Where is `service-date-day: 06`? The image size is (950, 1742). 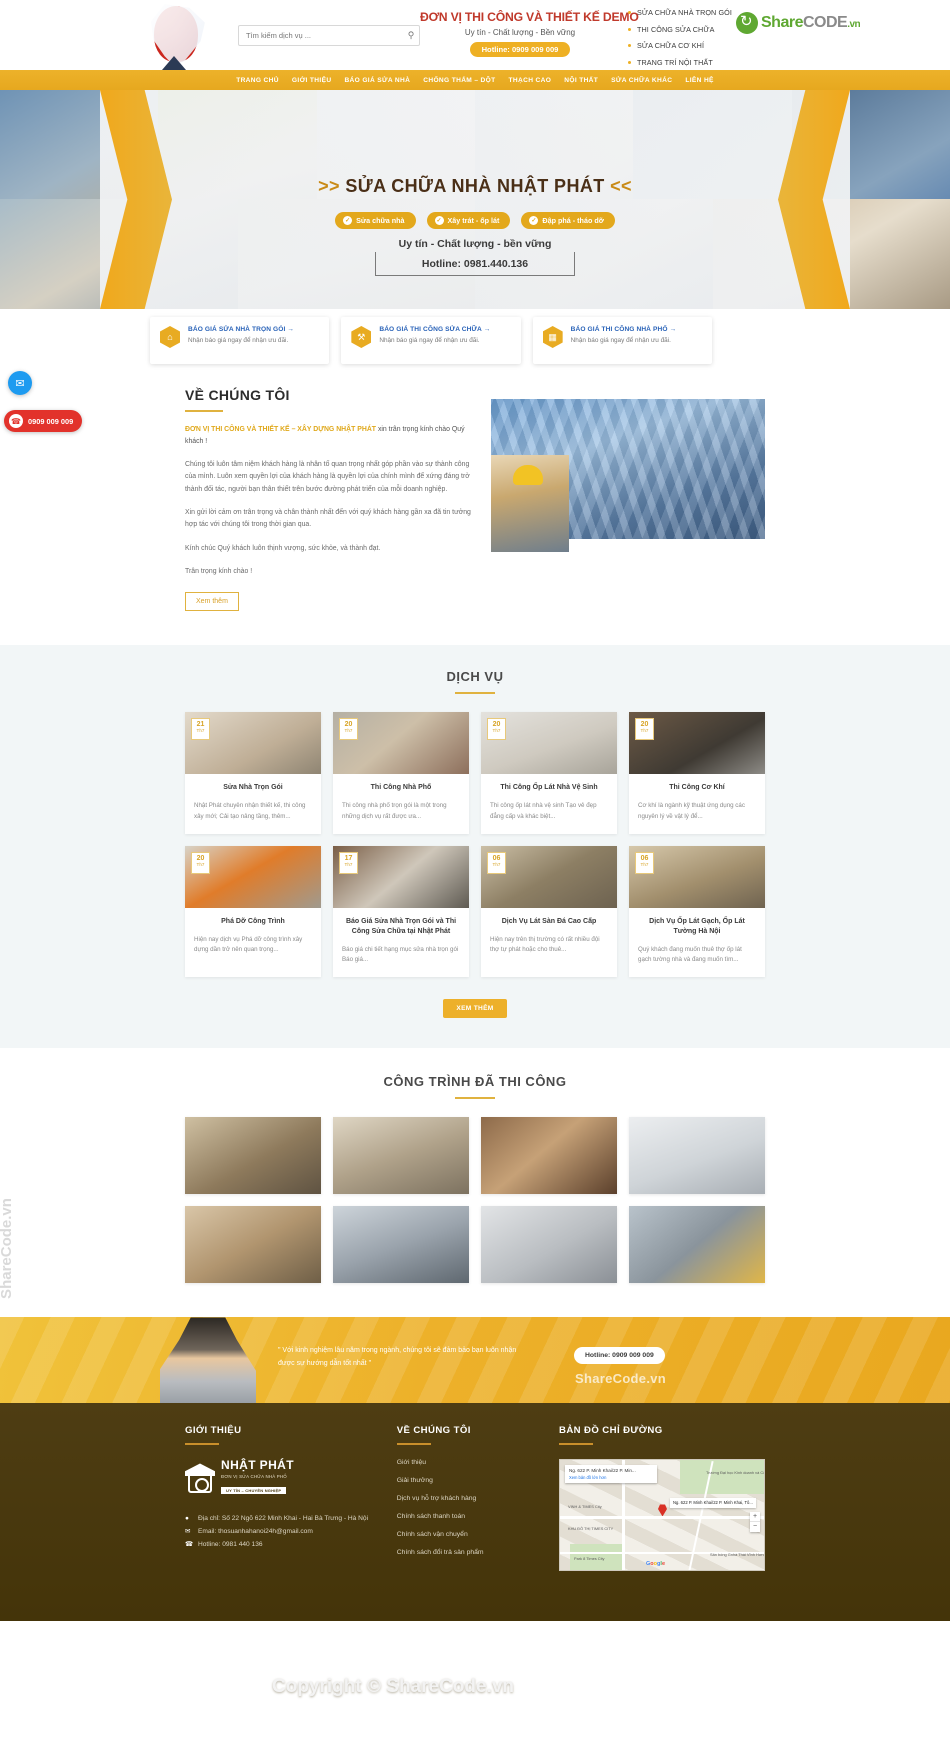
service-date-day: 06 is located at coordinates (496, 858).